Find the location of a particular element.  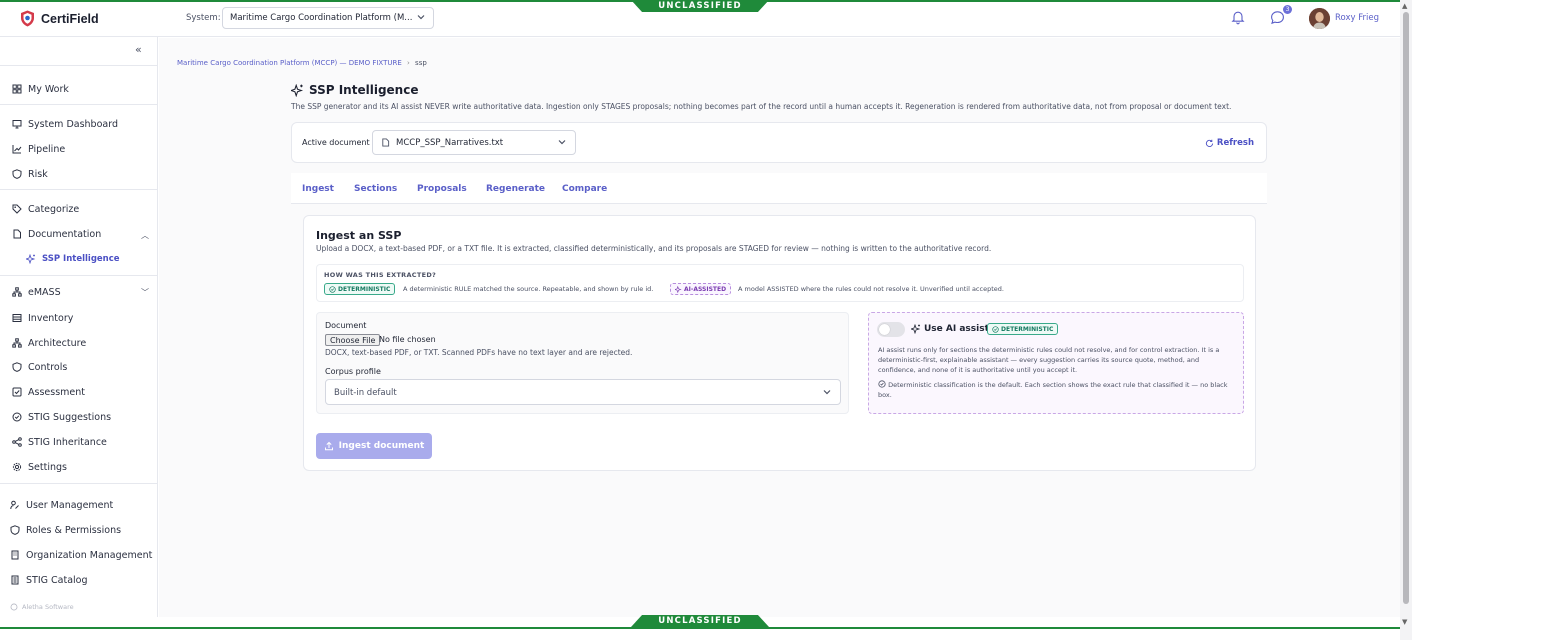

tab-compare: Compare is located at coordinates (584, 189).